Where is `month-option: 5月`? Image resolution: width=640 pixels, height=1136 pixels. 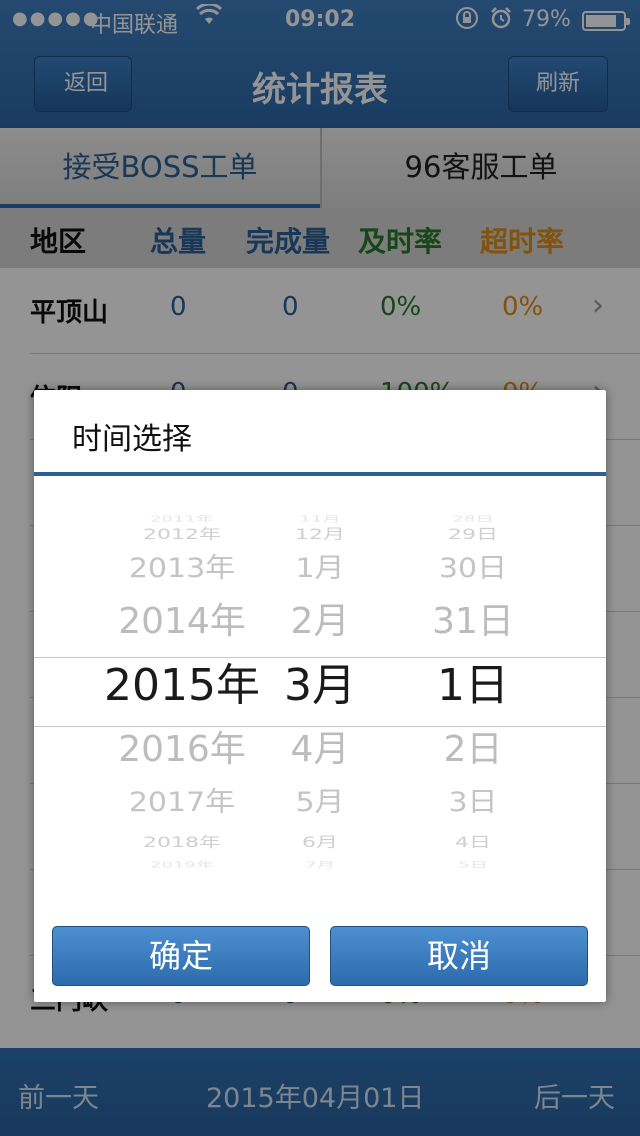
month-option: 5月 is located at coordinates (320, 803).